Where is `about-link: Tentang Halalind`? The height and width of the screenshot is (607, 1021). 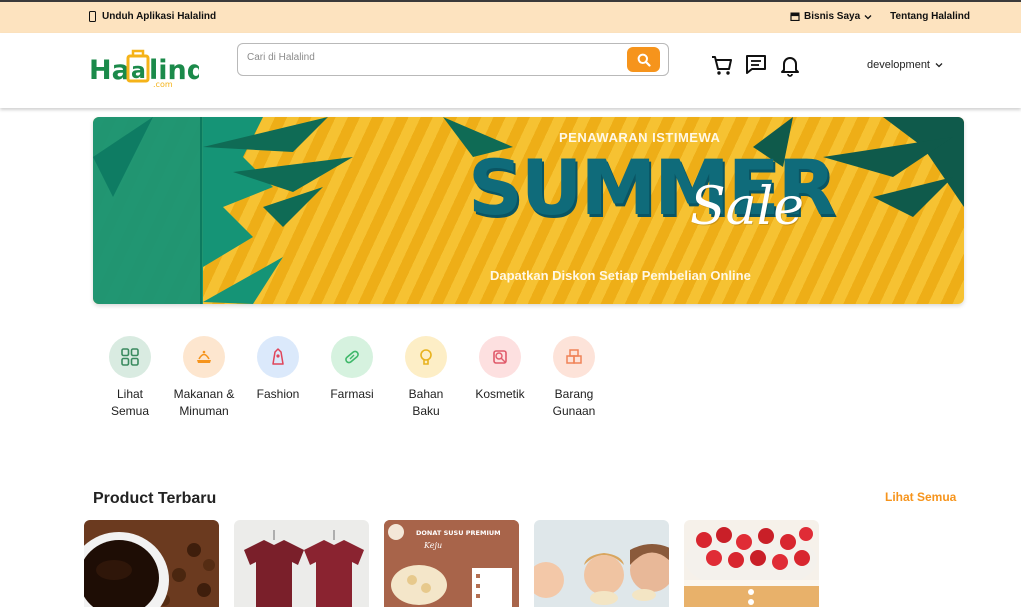
about-link: Tentang Halalind is located at coordinates (930, 16).